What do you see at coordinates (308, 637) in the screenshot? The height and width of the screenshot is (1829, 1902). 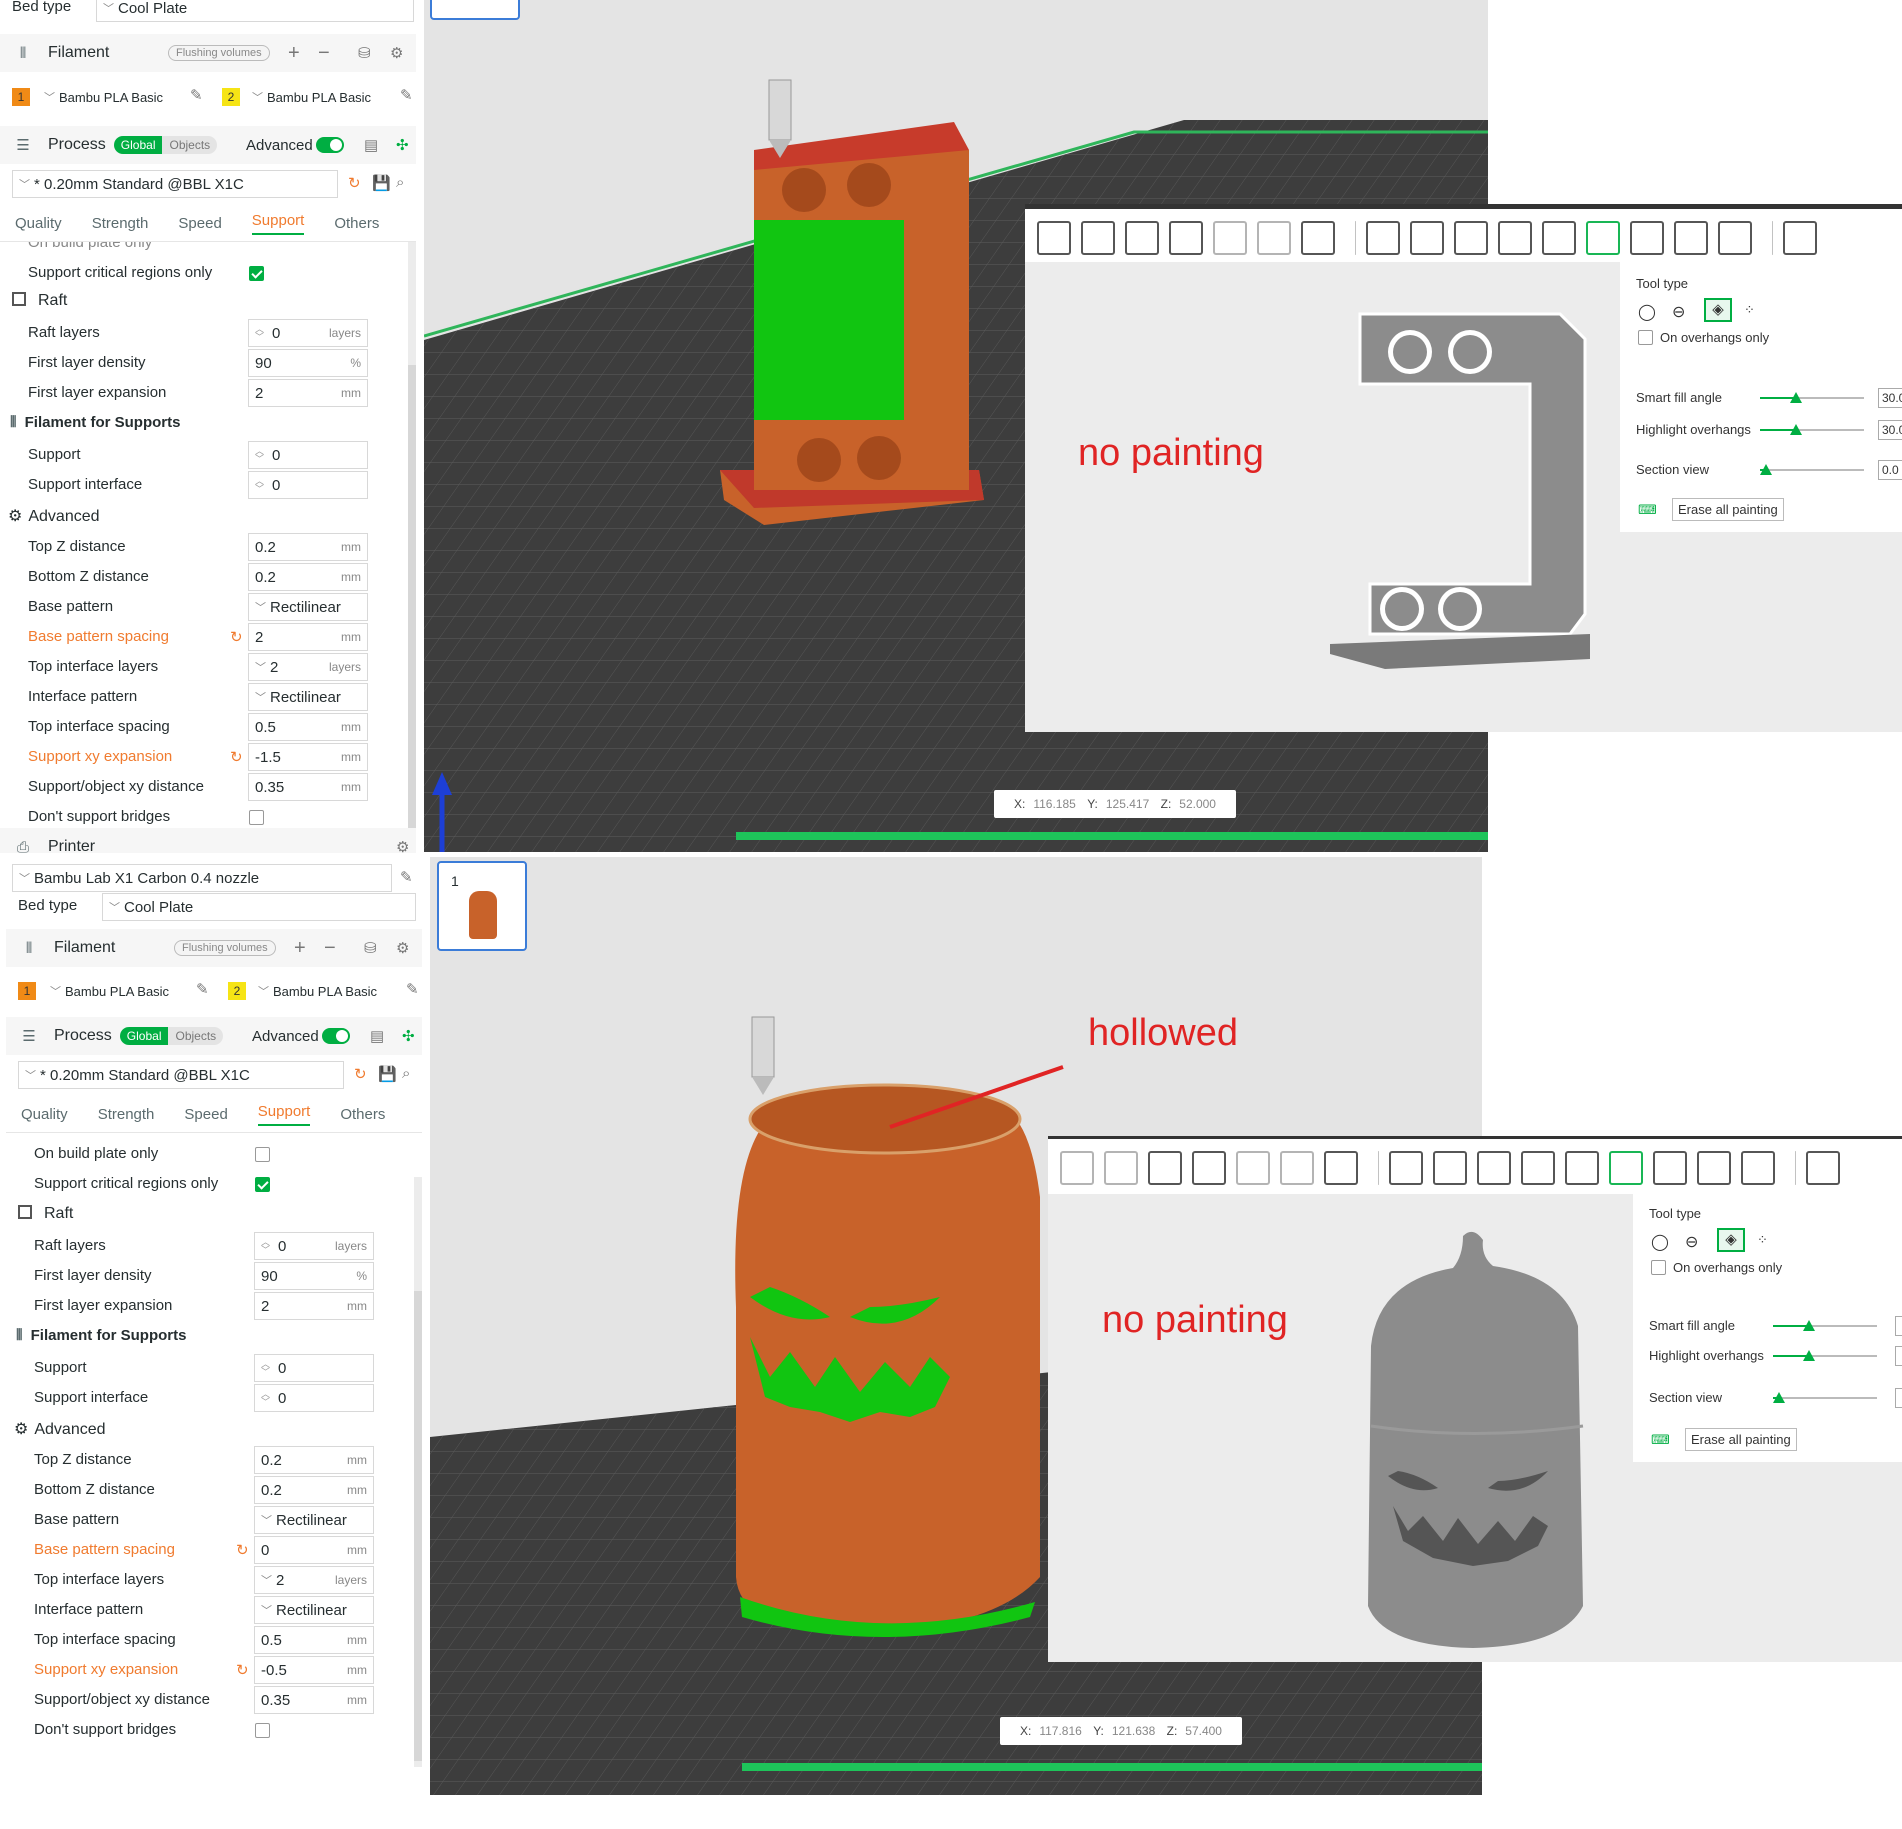 I see `base-pattern-spacing-input: 2 mm` at bounding box center [308, 637].